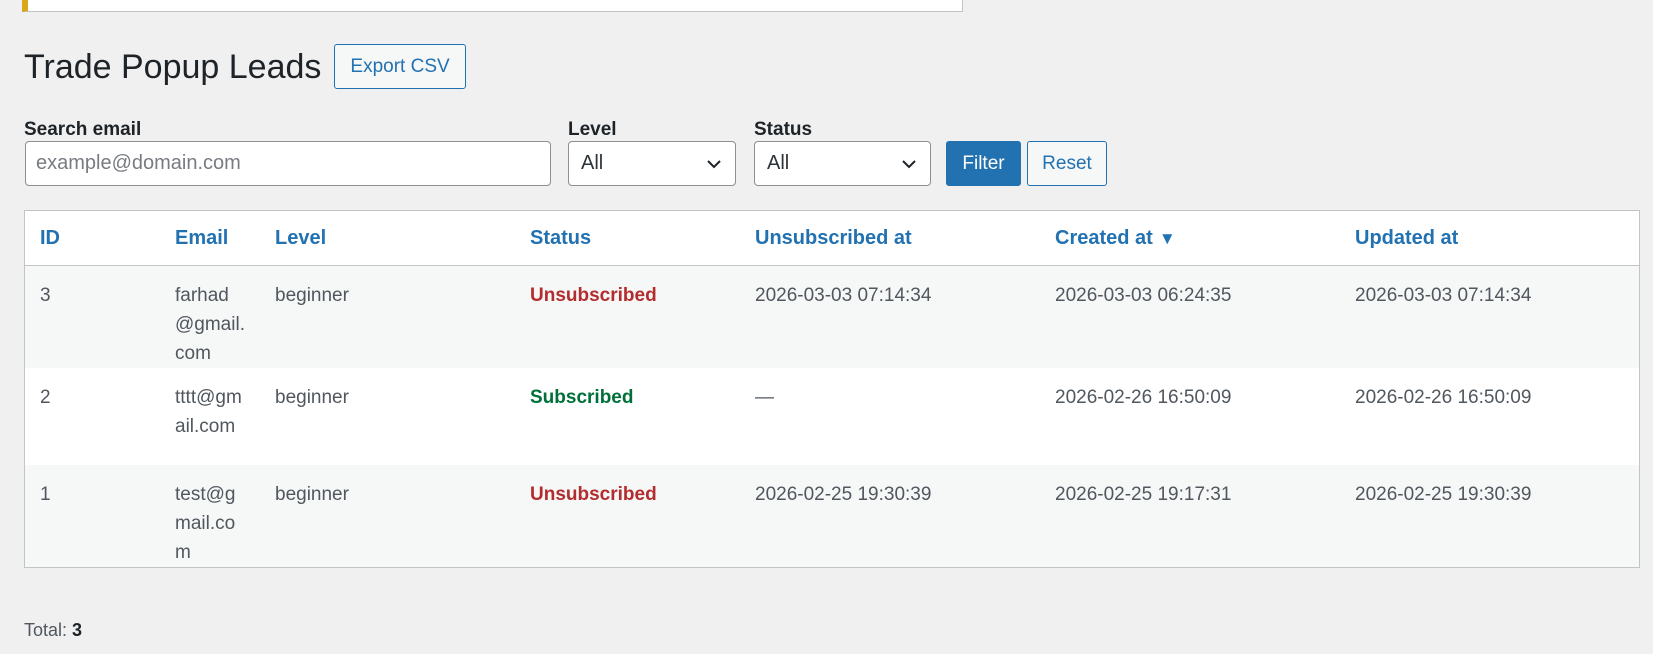 Image resolution: width=1653 pixels, height=654 pixels. What do you see at coordinates (778, 163) in the screenshot?
I see `status-select-value: All` at bounding box center [778, 163].